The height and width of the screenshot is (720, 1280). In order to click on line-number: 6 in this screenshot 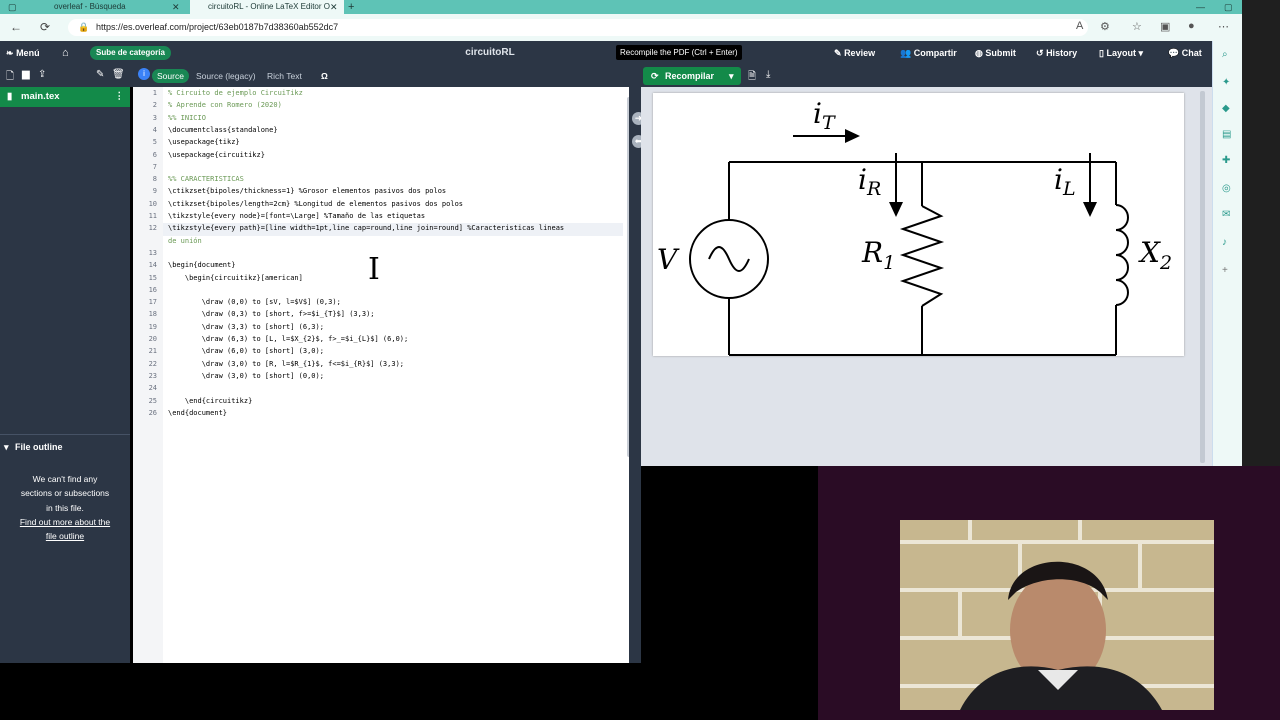, I will do `click(154, 154)`.